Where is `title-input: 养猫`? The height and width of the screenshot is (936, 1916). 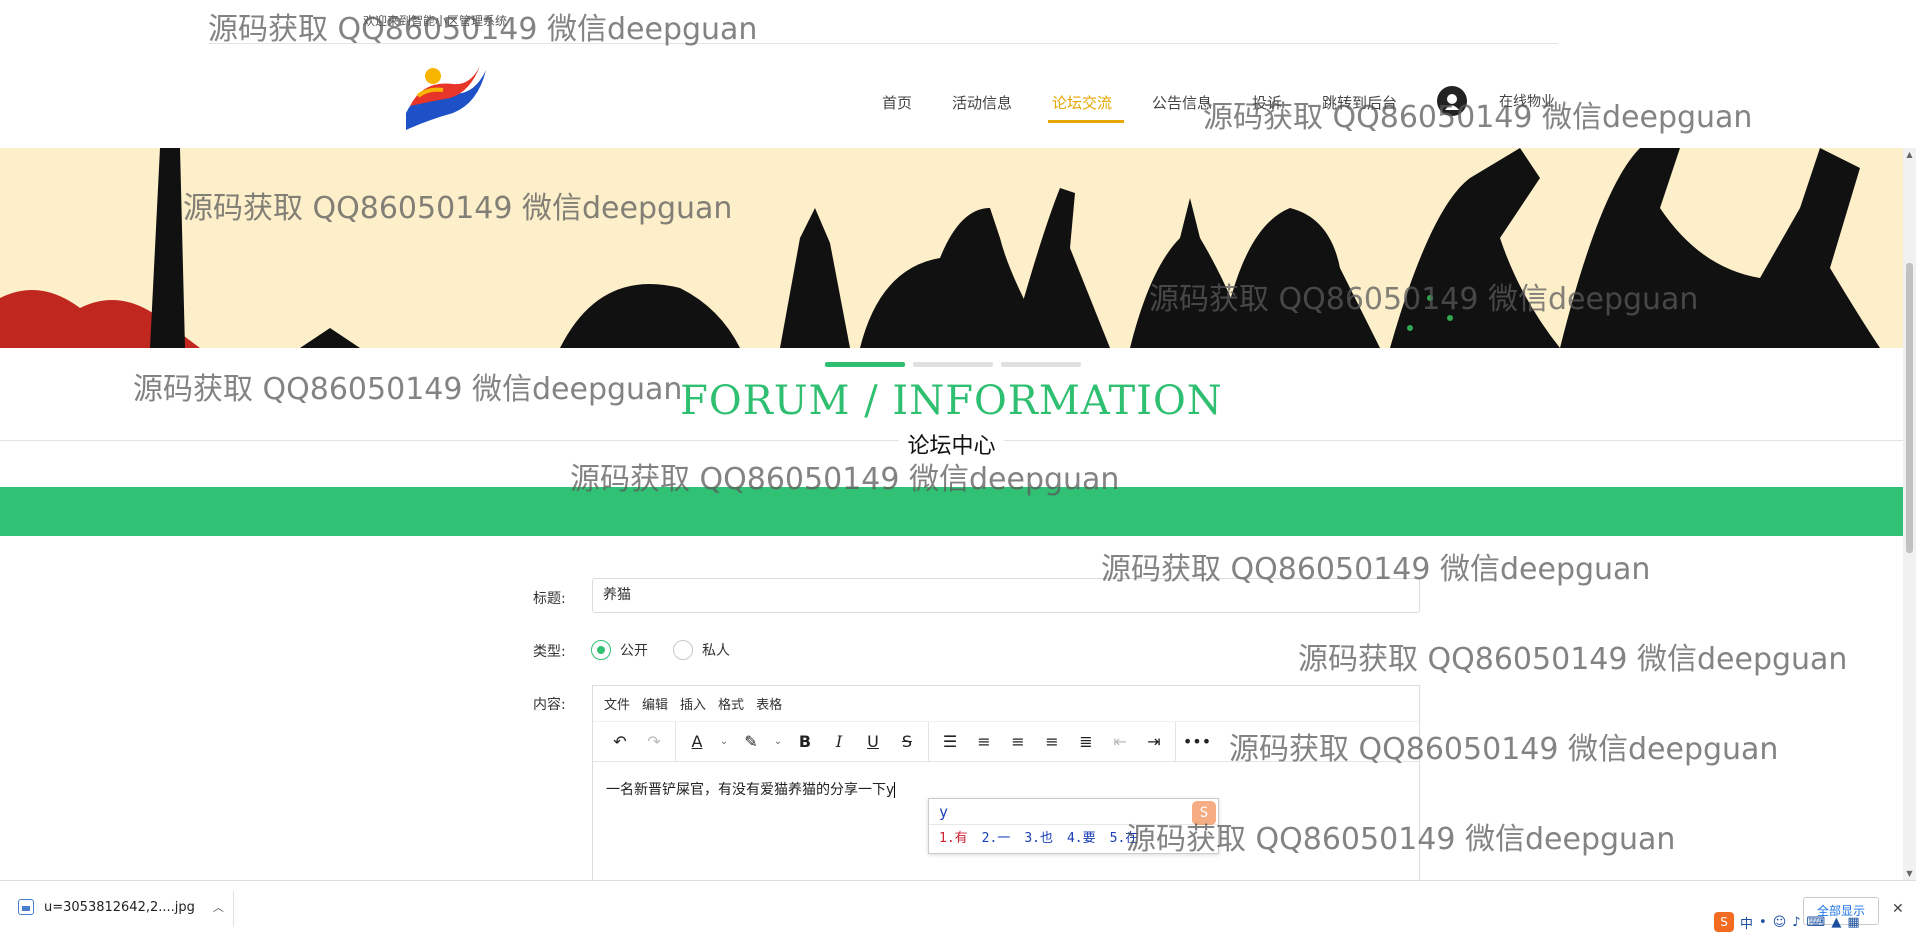 title-input: 养猫 is located at coordinates (1006, 595).